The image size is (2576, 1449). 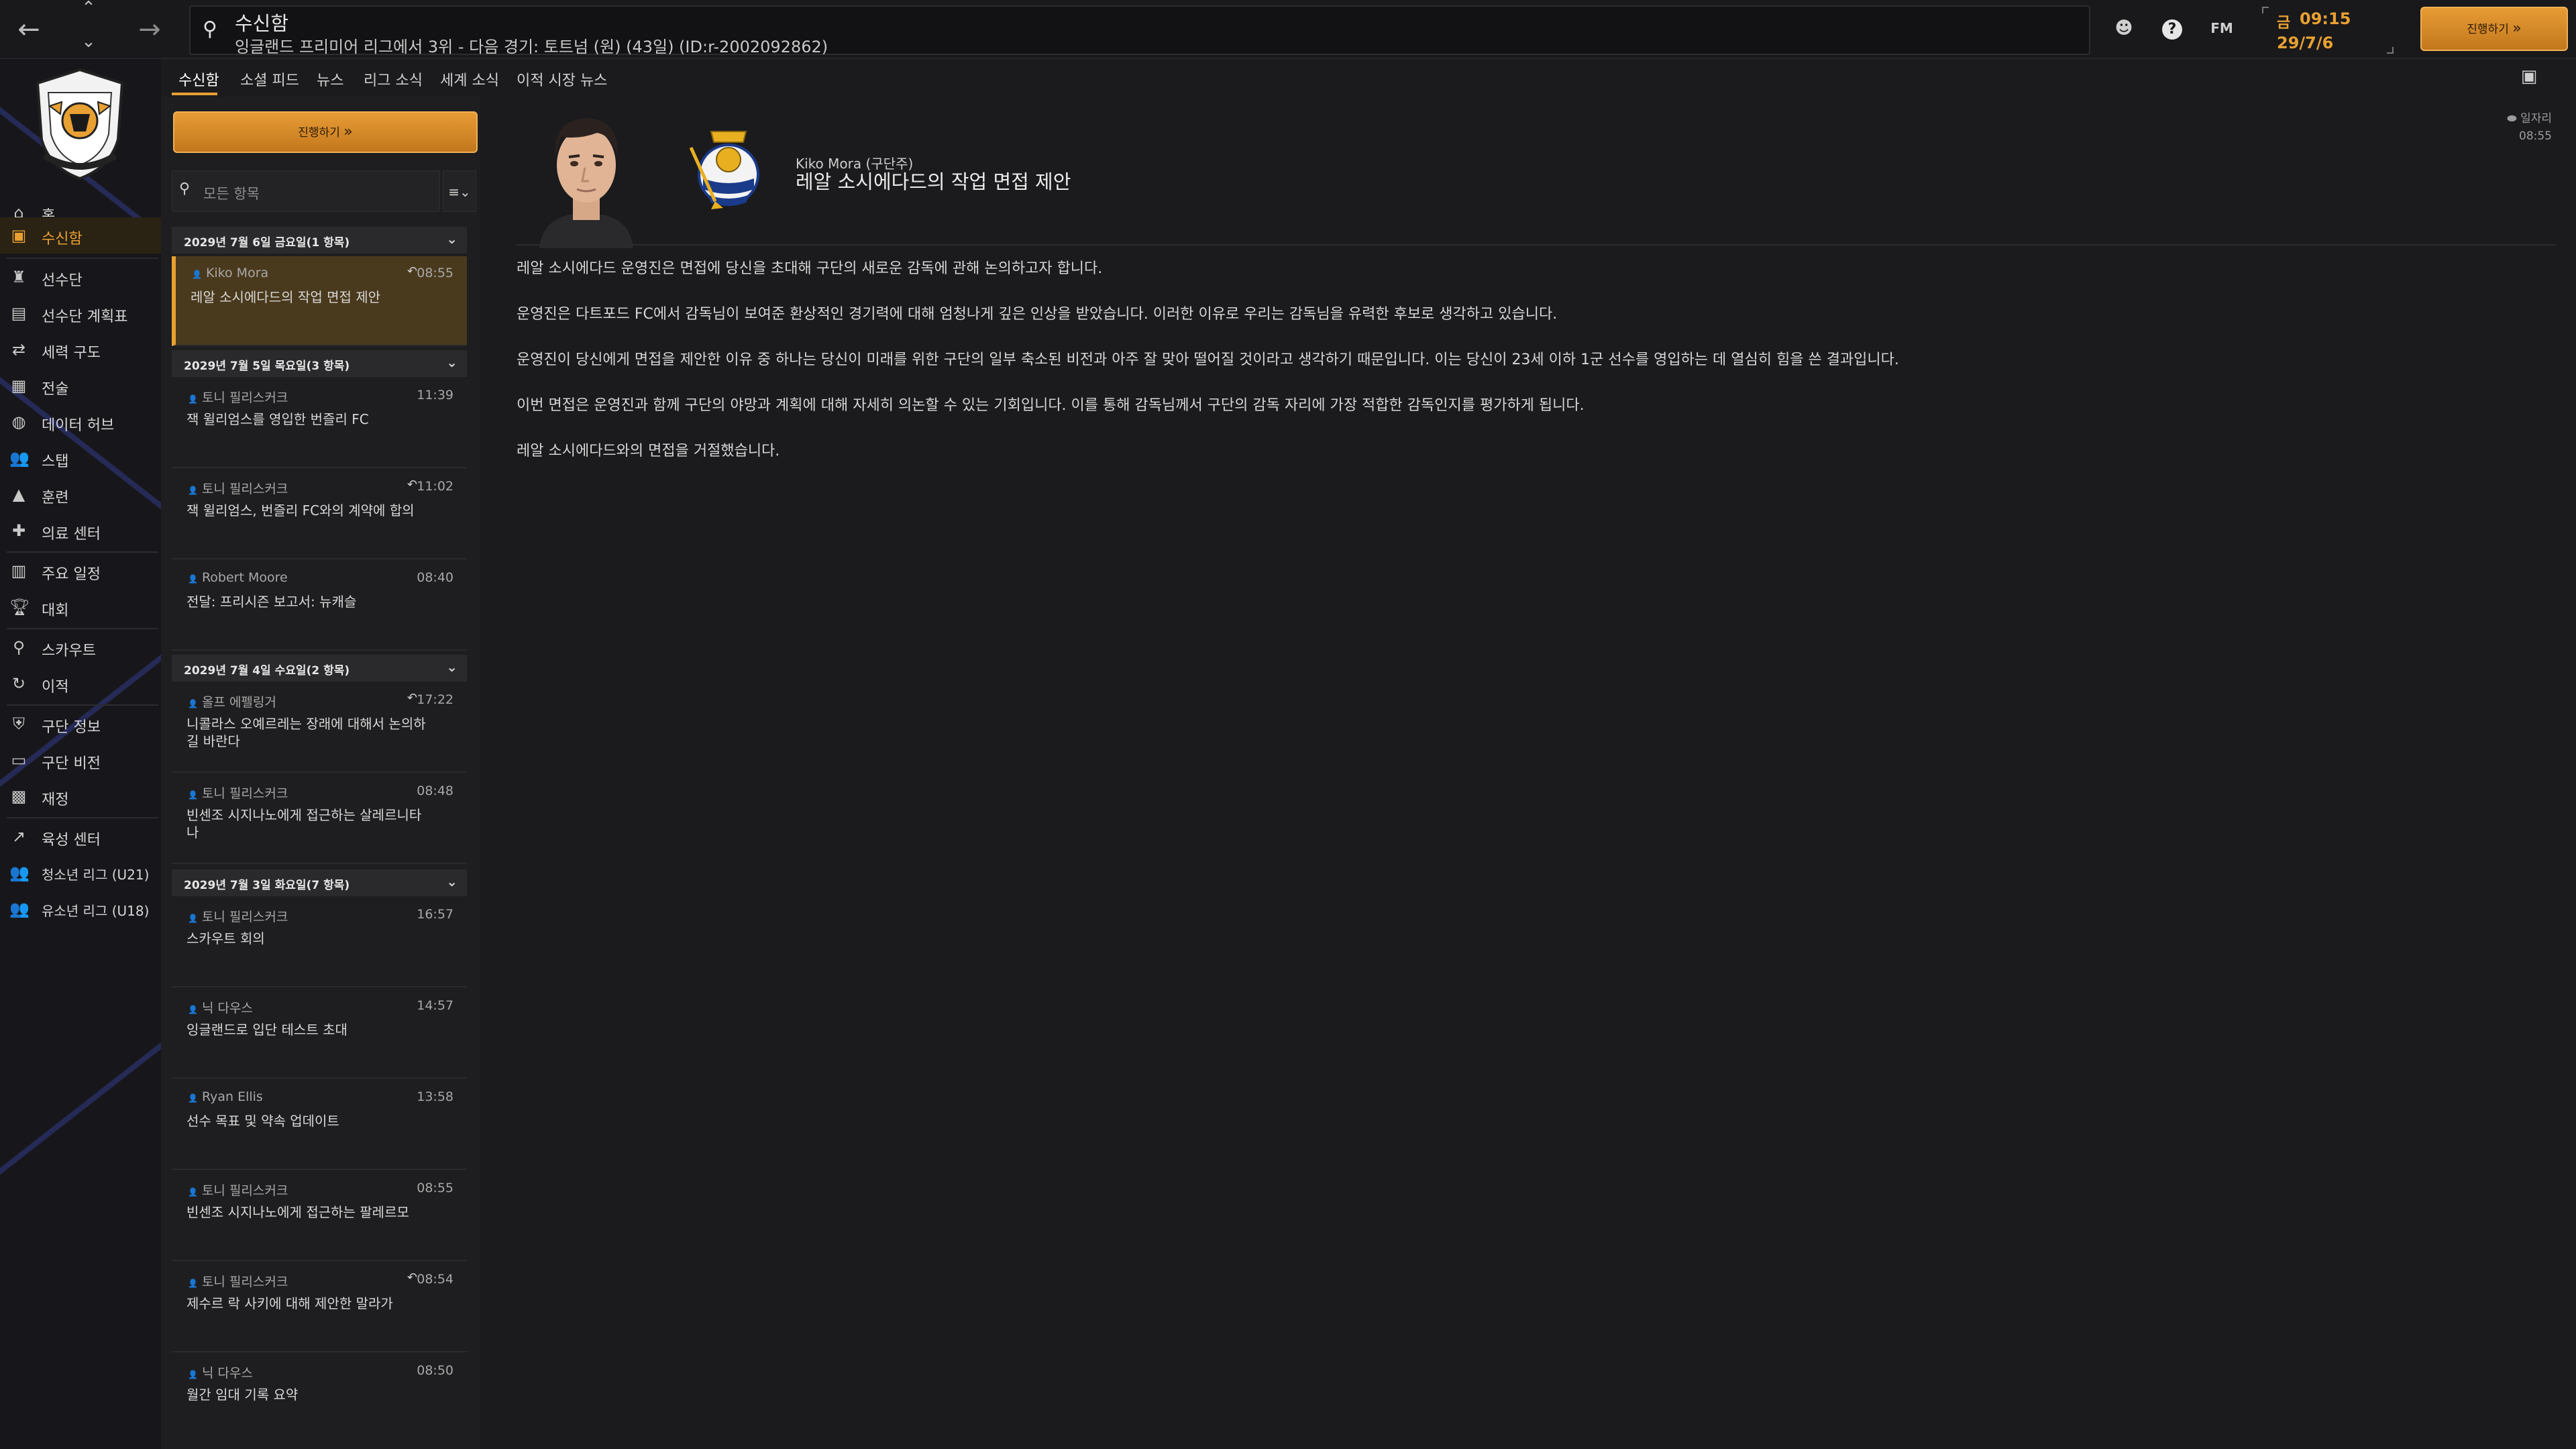 I want to click on message-sender: Ryan Ellis, so click(x=225, y=1096).